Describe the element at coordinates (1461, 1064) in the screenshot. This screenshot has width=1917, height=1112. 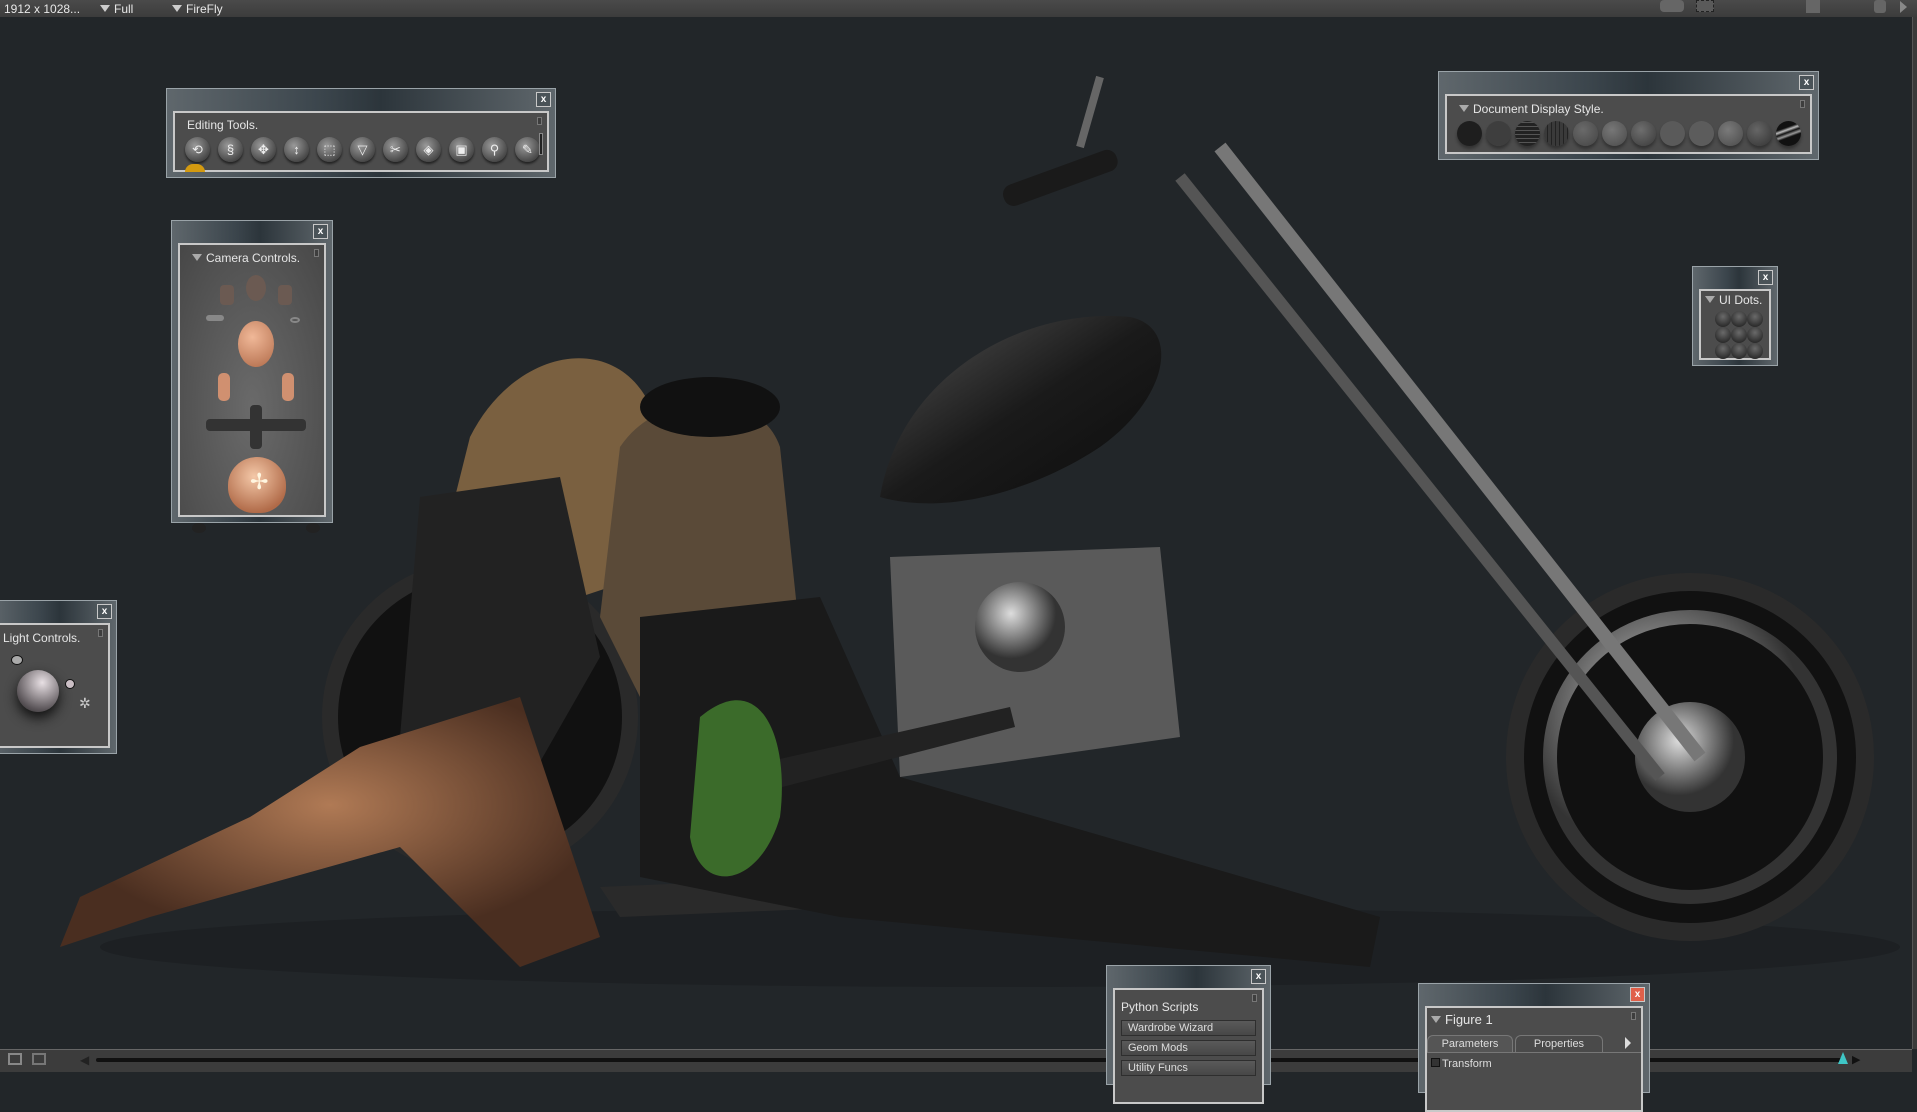
I see `transform-section: Transform` at that location.